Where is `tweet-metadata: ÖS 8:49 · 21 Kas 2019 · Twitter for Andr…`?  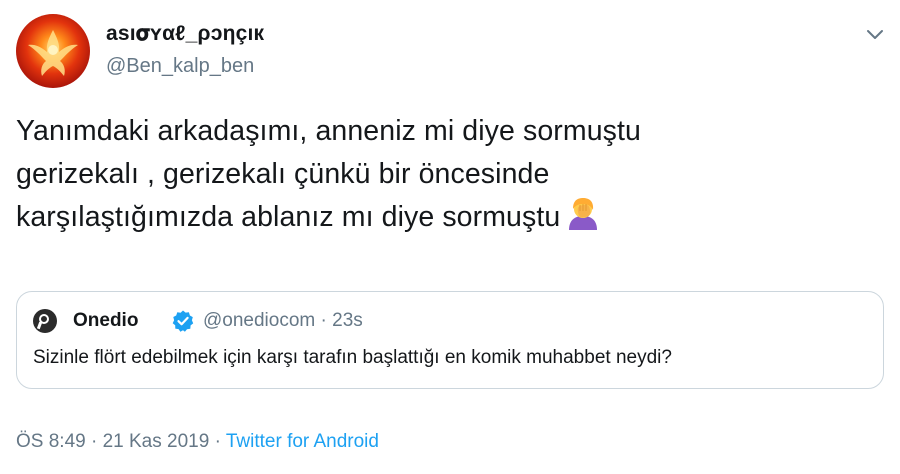 tweet-metadata: ÖS 8:49 · 21 Kas 2019 · Twitter for Andr… is located at coordinates (197, 442).